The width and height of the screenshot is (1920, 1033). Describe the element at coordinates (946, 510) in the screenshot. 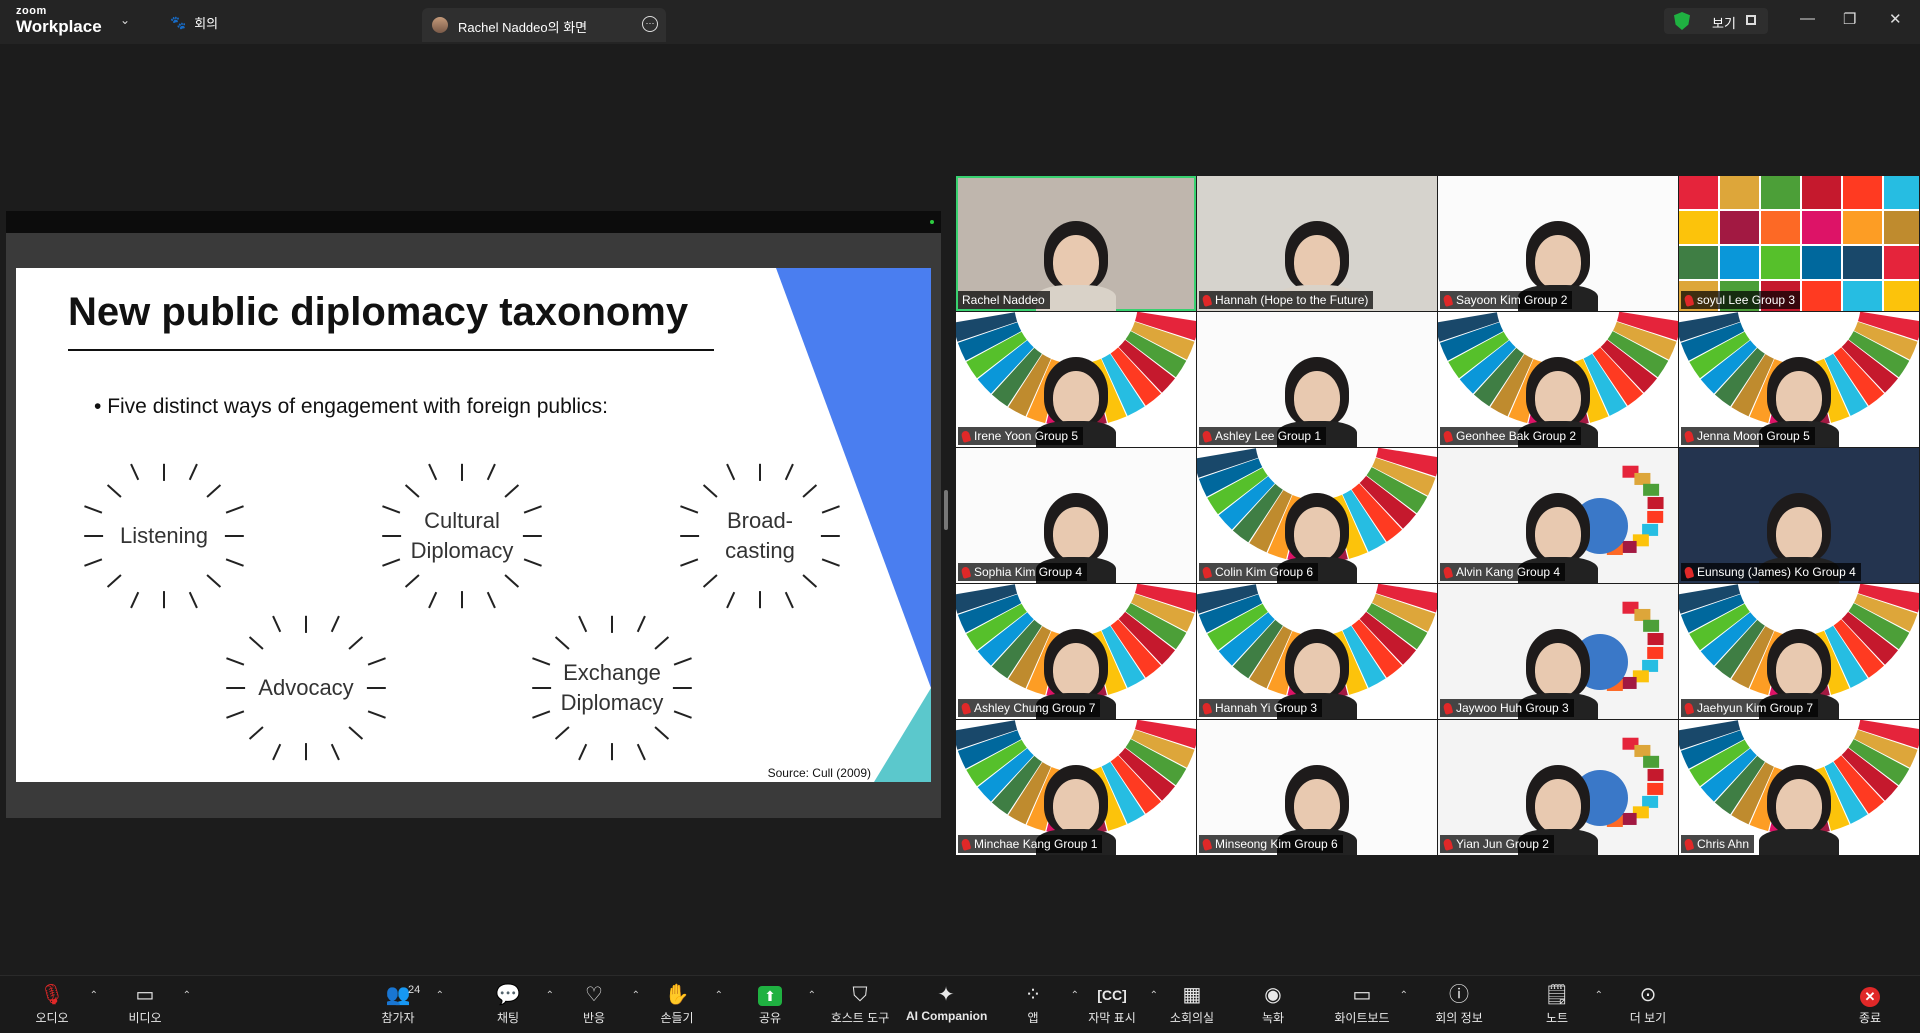

I see `resize-handle` at that location.